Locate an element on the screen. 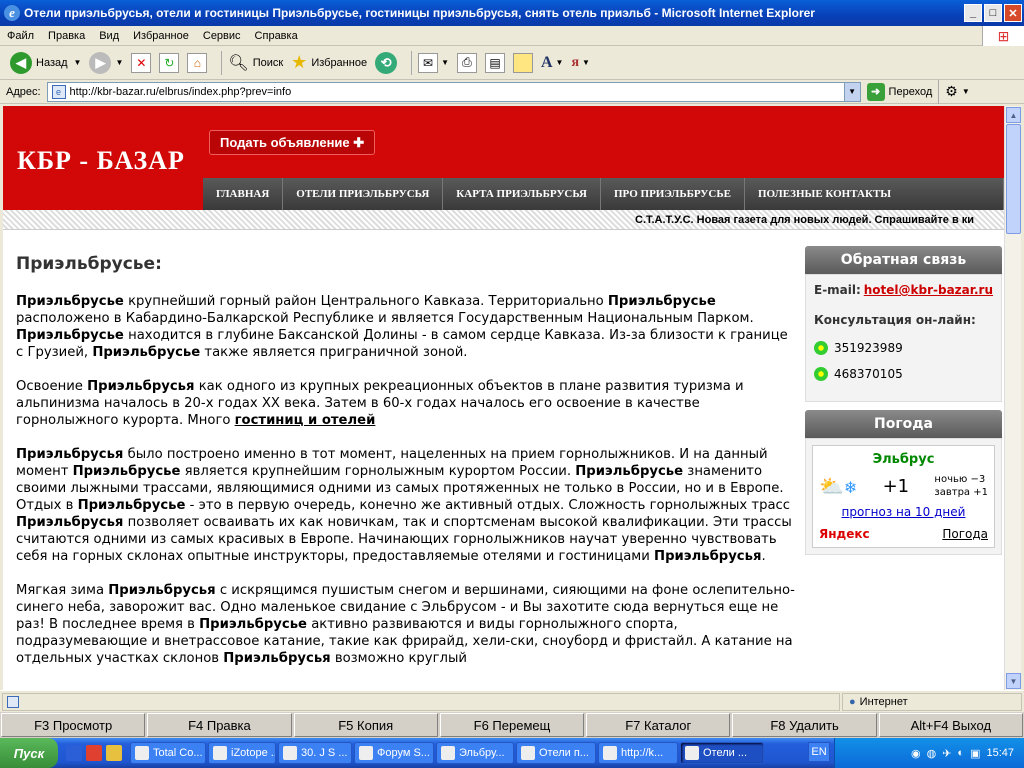 This screenshot has height=768, width=1024. nav-hotels: ОТЕЛИ ПРИЭЛЬБРУСЬЯ is located at coordinates (363, 194).